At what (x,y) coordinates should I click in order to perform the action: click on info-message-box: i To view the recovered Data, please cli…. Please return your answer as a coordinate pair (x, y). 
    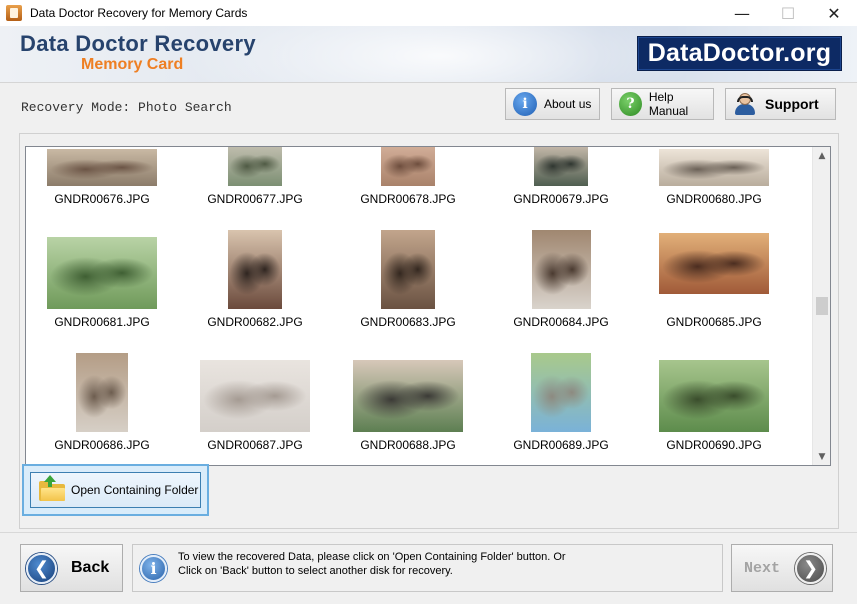
    Looking at the image, I should click on (427, 568).